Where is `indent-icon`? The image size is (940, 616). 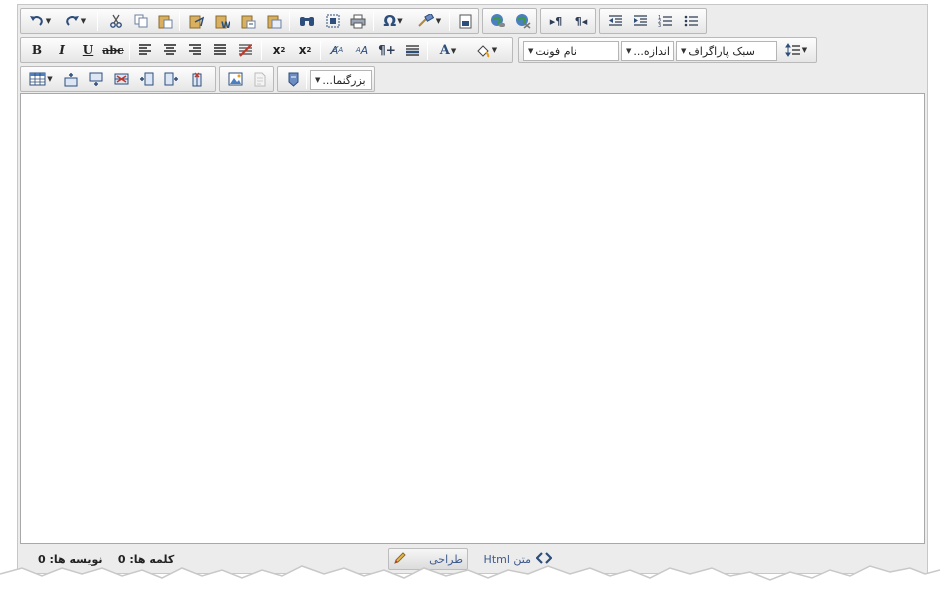
indent-icon is located at coordinates (640, 21).